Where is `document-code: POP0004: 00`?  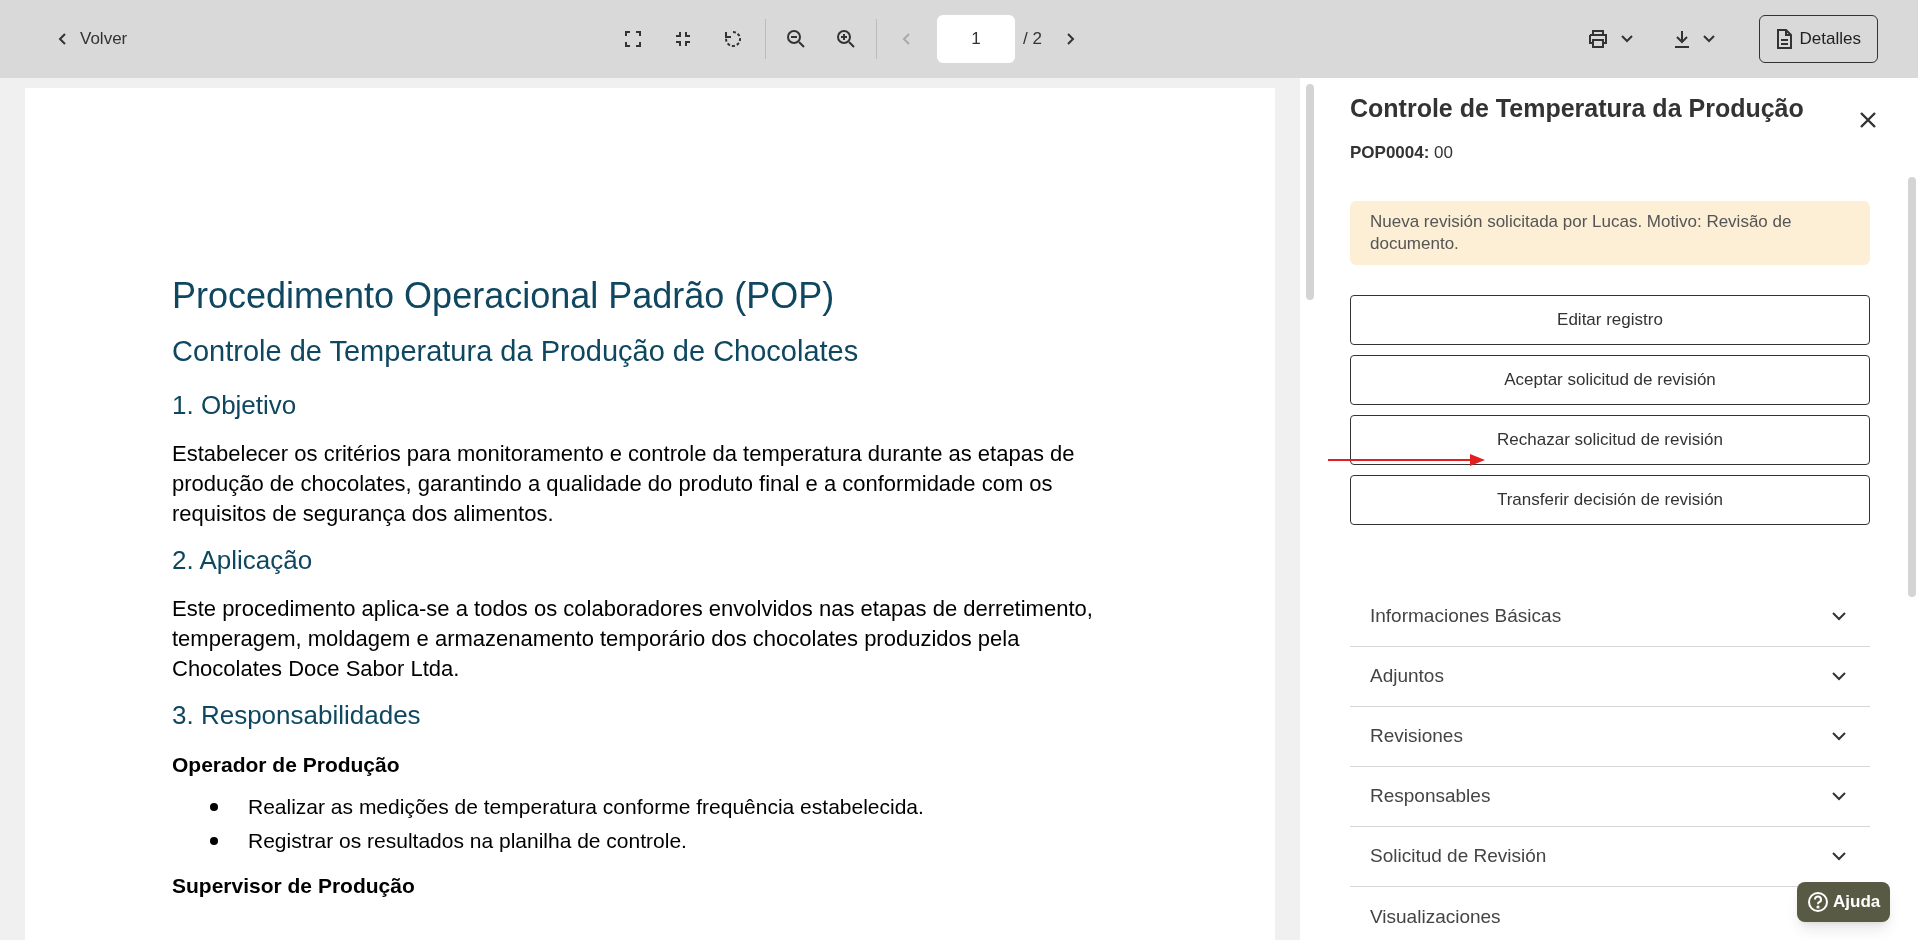
document-code: POP0004: 00 is located at coordinates (1402, 152).